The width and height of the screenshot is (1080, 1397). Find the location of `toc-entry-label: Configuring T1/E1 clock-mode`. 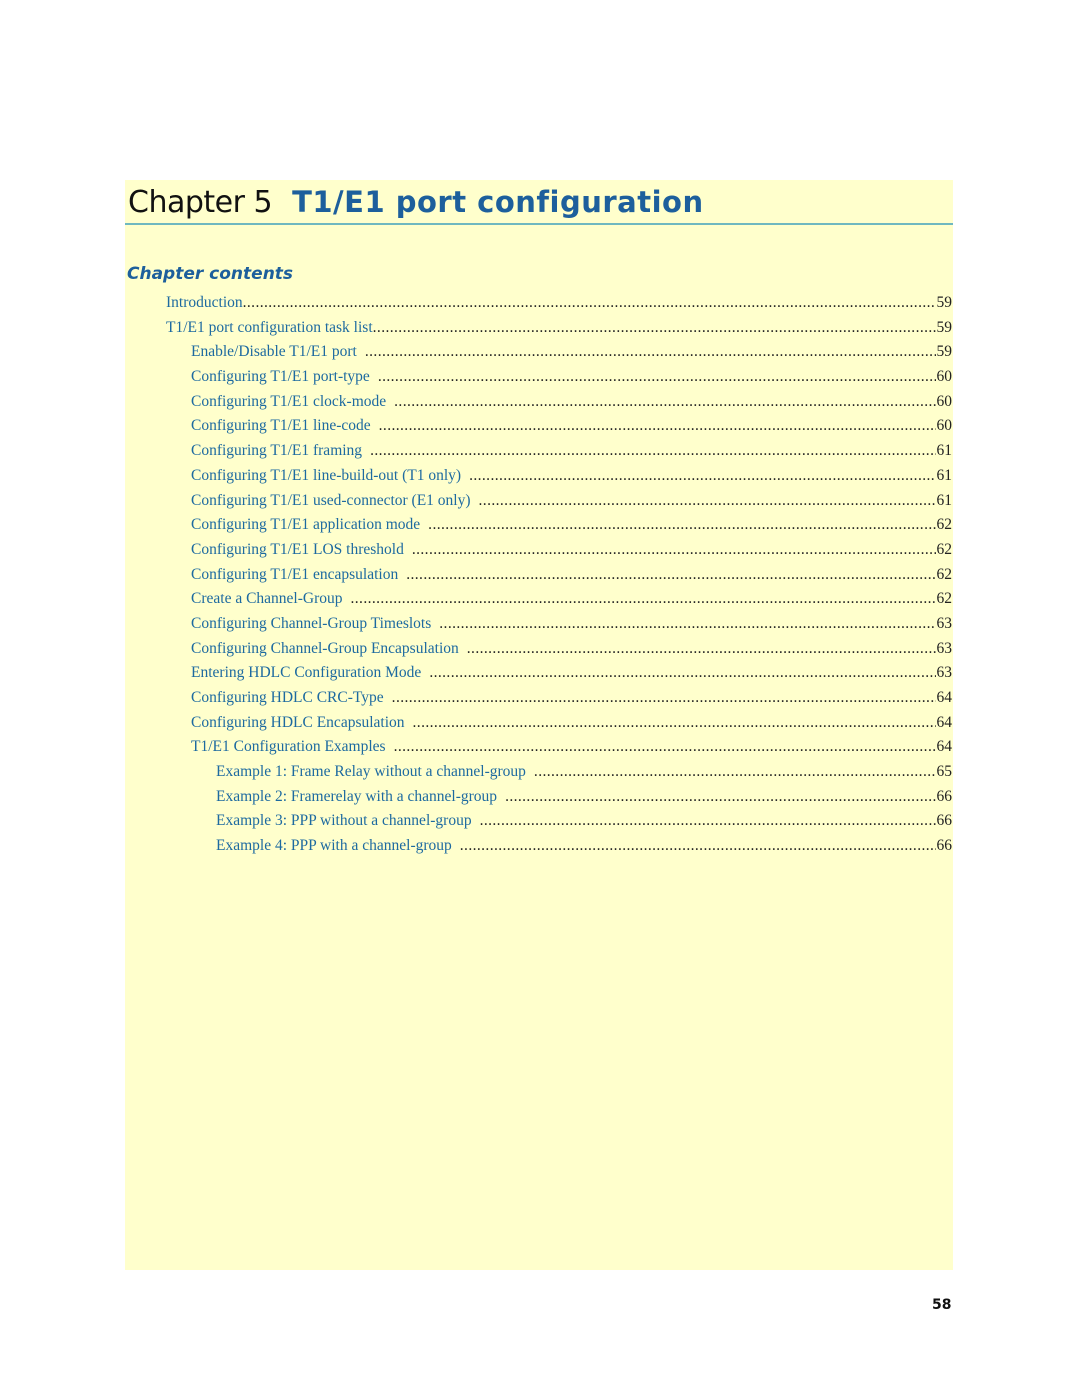

toc-entry-label: Configuring T1/E1 clock-mode is located at coordinates (289, 401).